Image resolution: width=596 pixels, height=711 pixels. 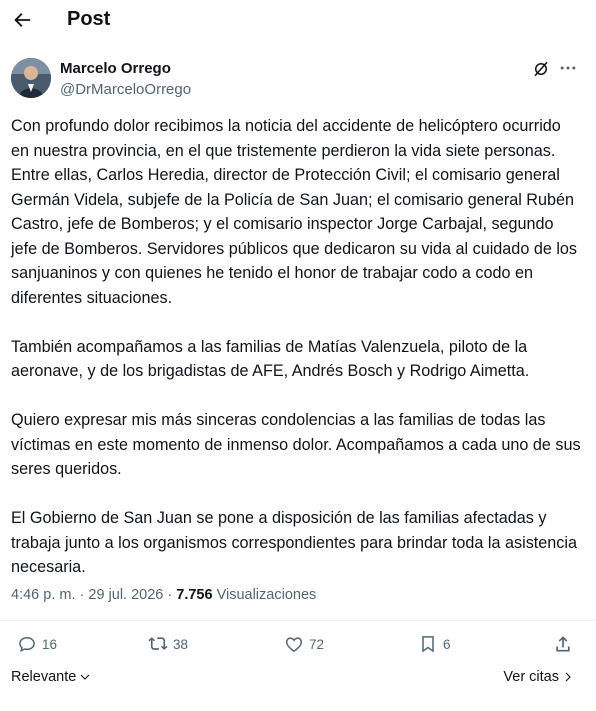 I want to click on reply-count: 16, so click(x=50, y=644).